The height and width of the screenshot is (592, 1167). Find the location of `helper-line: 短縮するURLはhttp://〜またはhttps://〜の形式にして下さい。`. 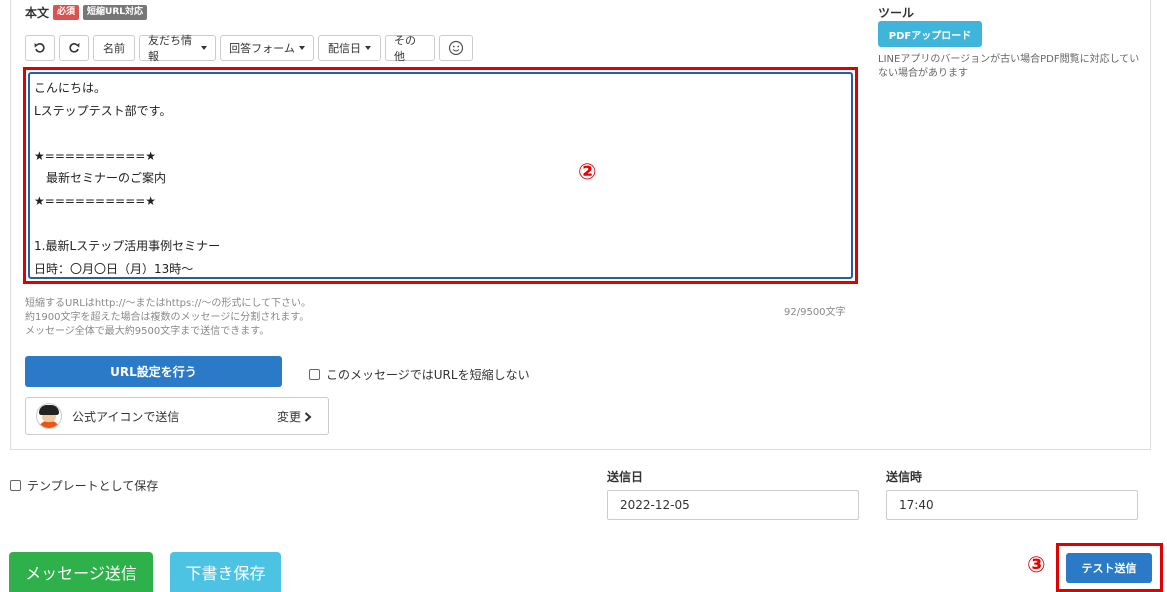

helper-line: 短縮するURLはhttp://〜またはhttps://〜の形式にして下さい。 is located at coordinates (168, 303).